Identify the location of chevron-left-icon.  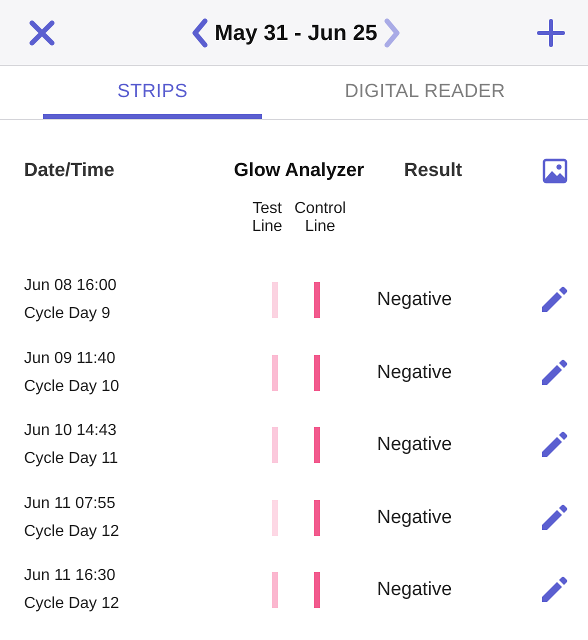
(199, 33).